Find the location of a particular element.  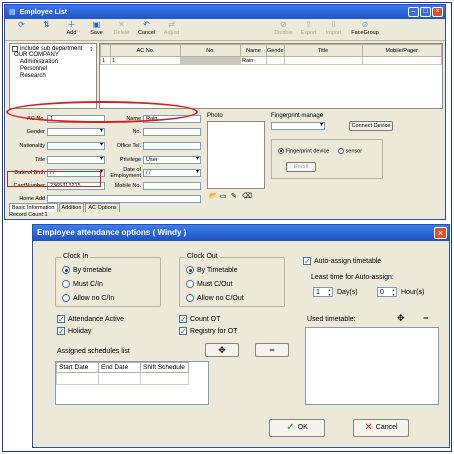

toolbar-button-delete: ✕ Delete is located at coordinates (121, 28).